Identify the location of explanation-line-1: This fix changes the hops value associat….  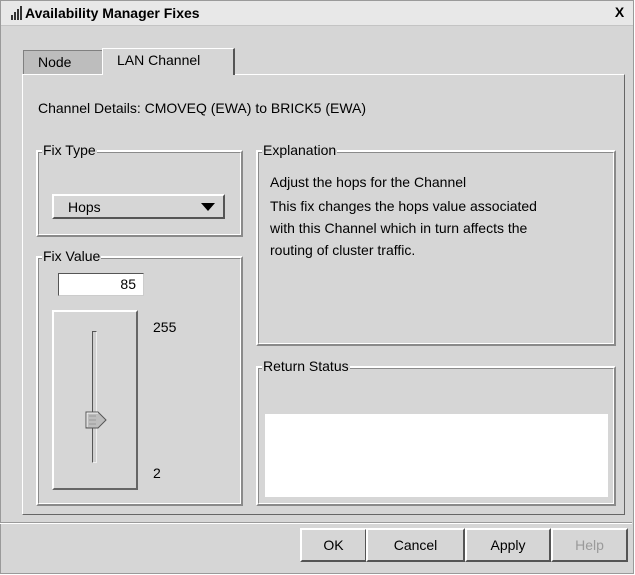
(403, 206).